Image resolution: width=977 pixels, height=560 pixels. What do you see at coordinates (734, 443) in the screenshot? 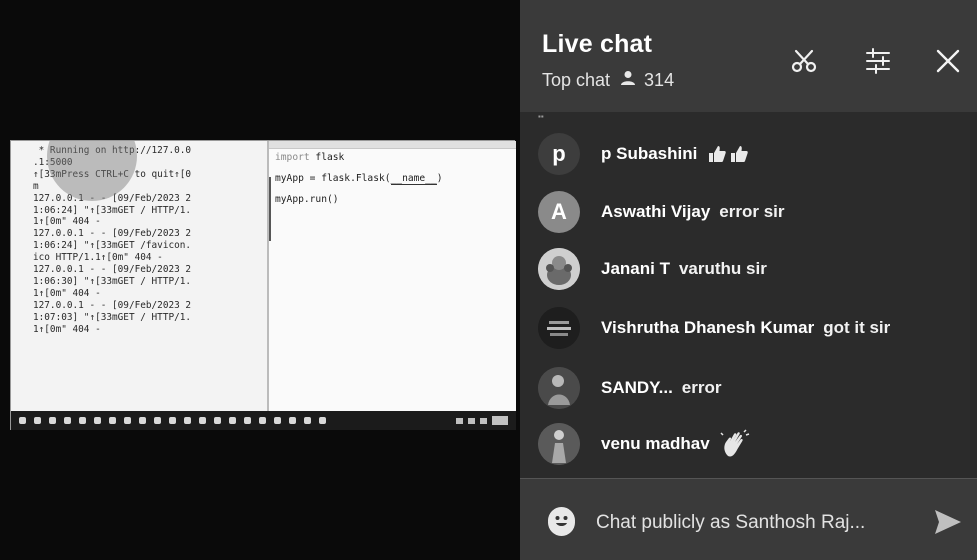
I see `waving-hand-icon` at bounding box center [734, 443].